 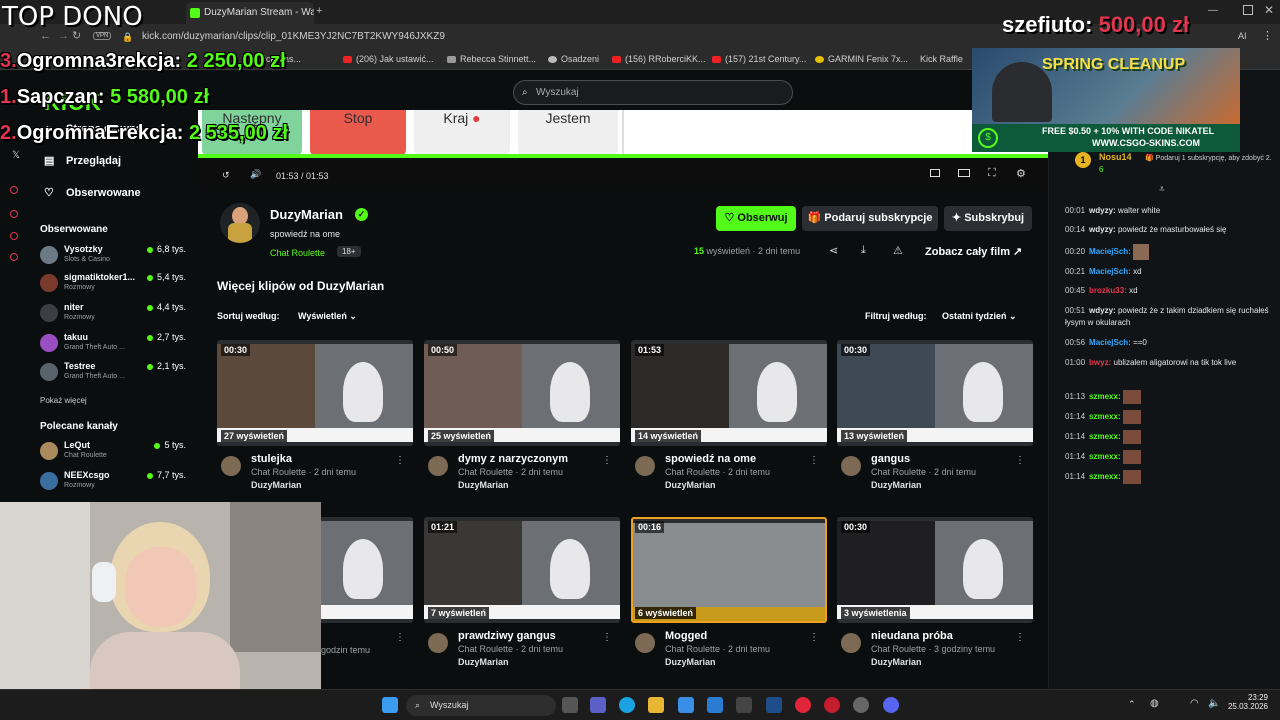 What do you see at coordinates (891, 705) in the screenshot?
I see `discord-icon` at bounding box center [891, 705].